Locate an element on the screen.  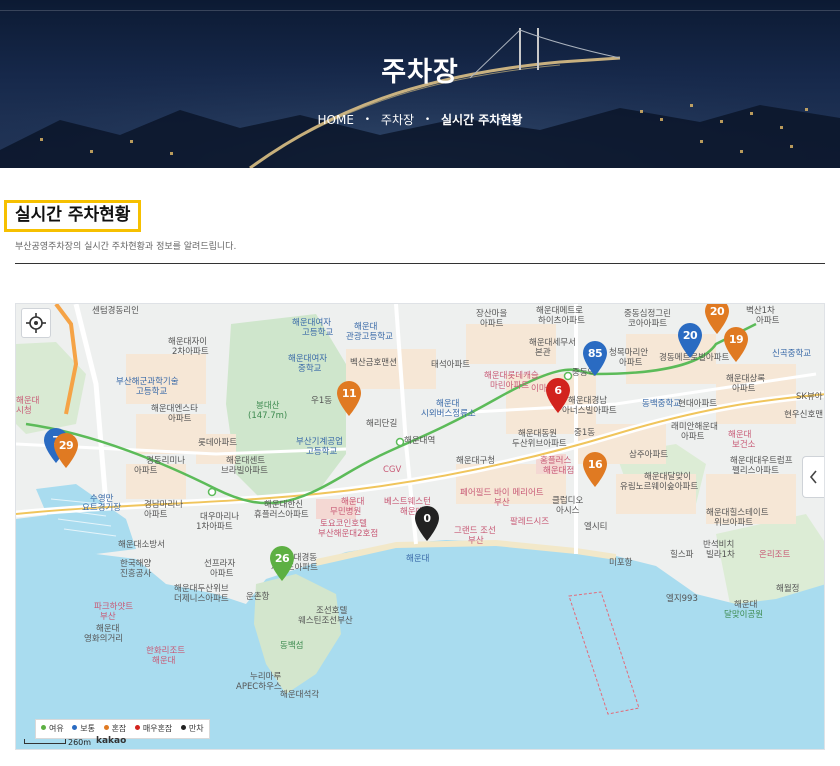
breadcrumb-home: HOME is located at coordinates (336, 120).